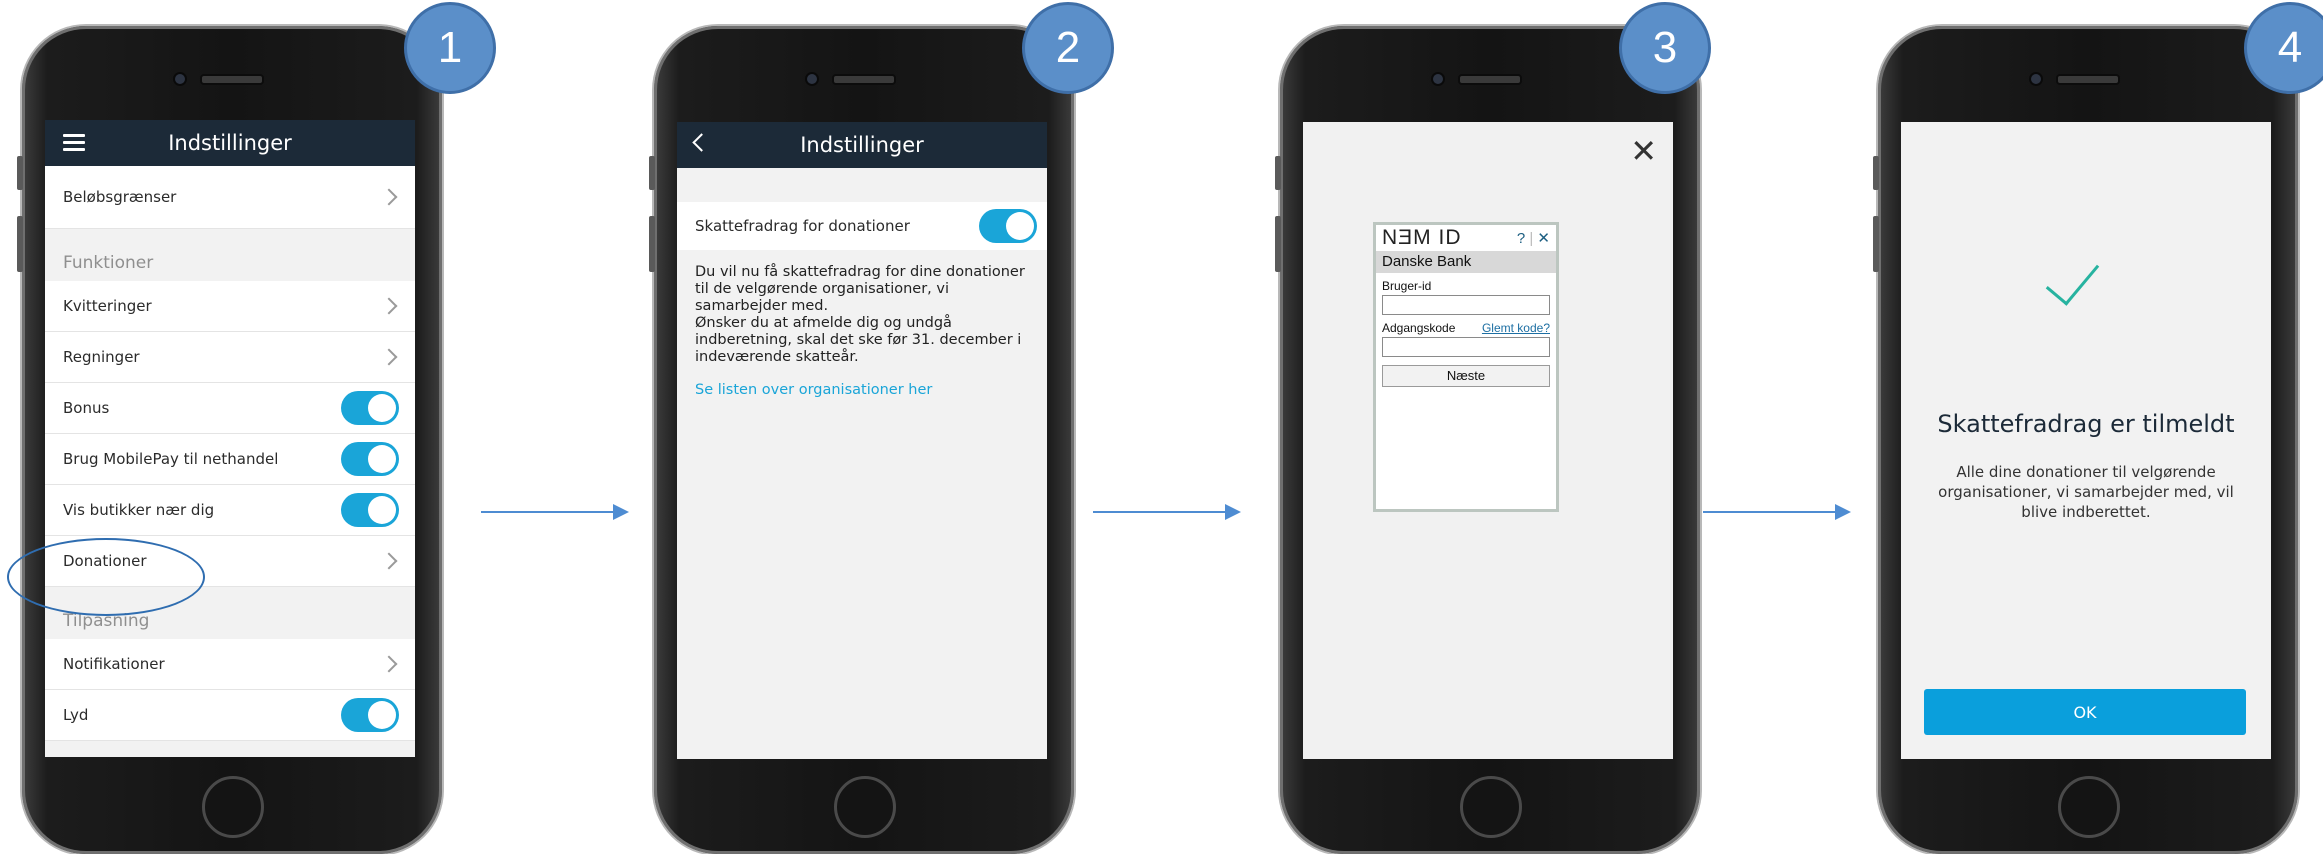 This screenshot has width=2323, height=854. I want to click on checkmark-icon, so click(2072, 277).